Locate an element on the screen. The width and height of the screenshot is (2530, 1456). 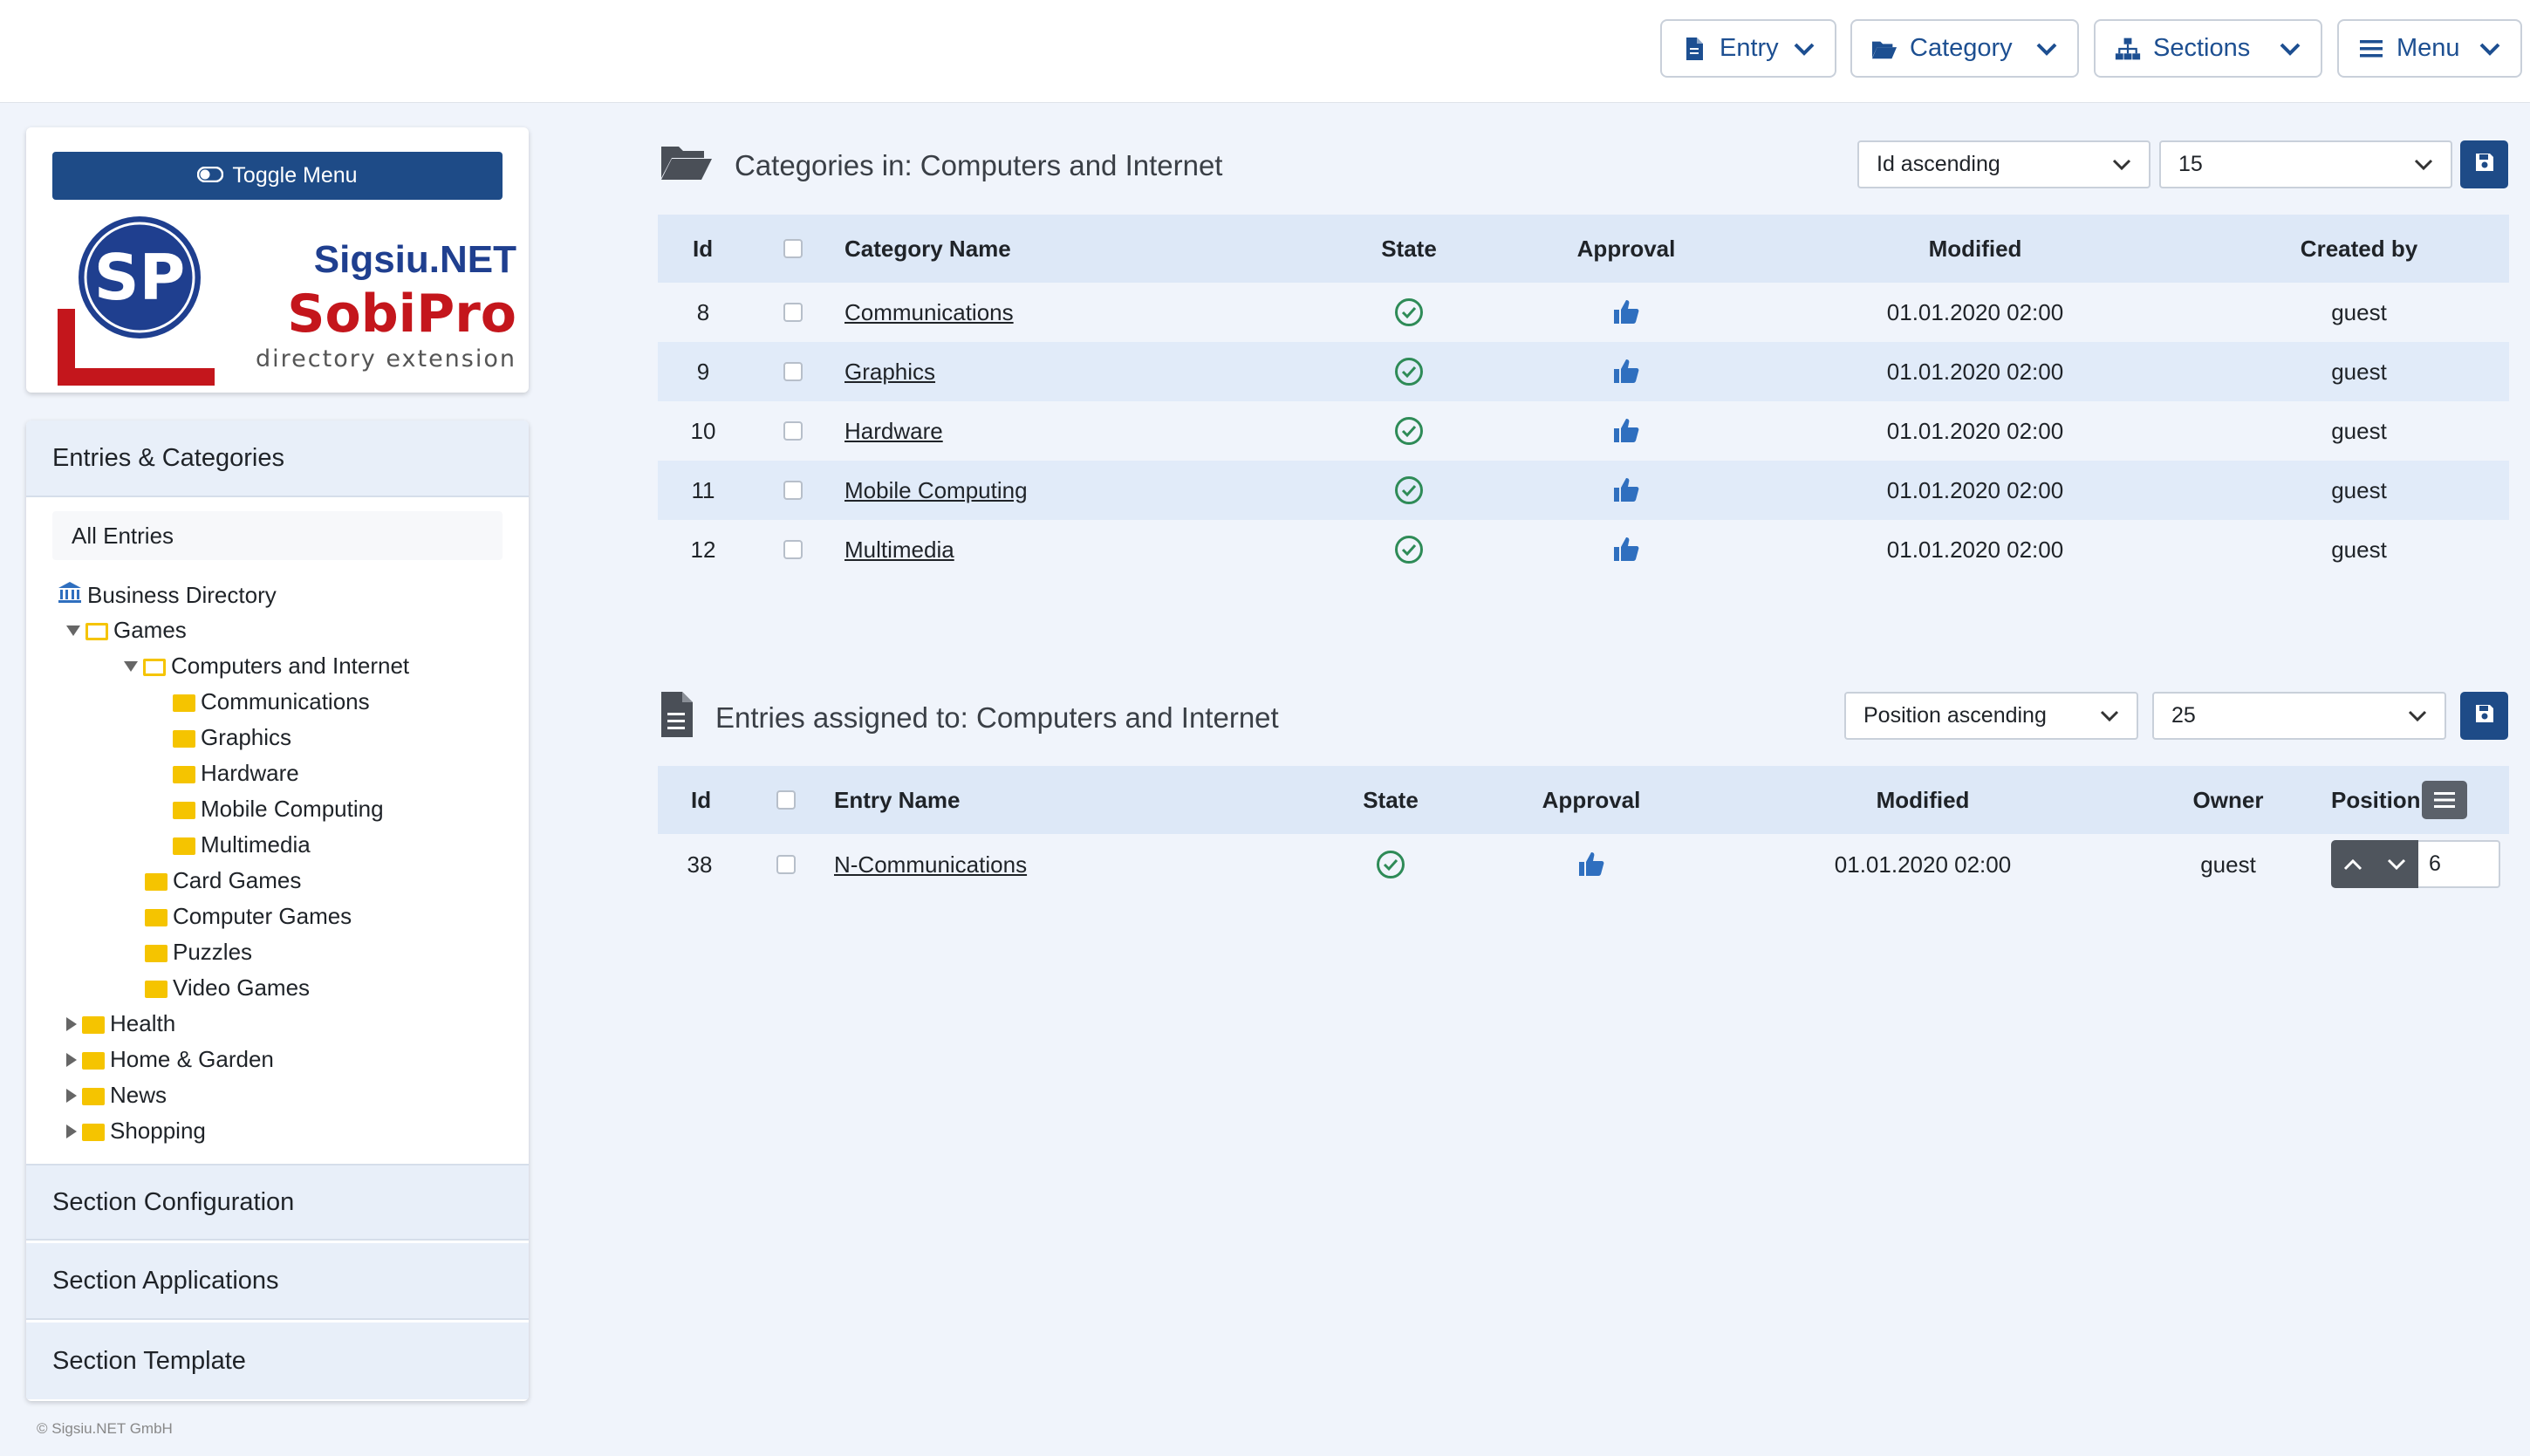
tree-item-mobile-computing: Mobile Computing is located at coordinates (278, 809).